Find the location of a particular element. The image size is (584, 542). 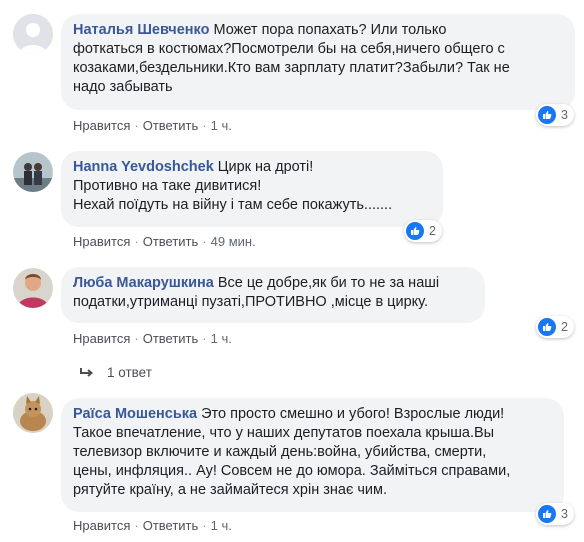

view-replies-link: 1 ответ is located at coordinates (115, 372).